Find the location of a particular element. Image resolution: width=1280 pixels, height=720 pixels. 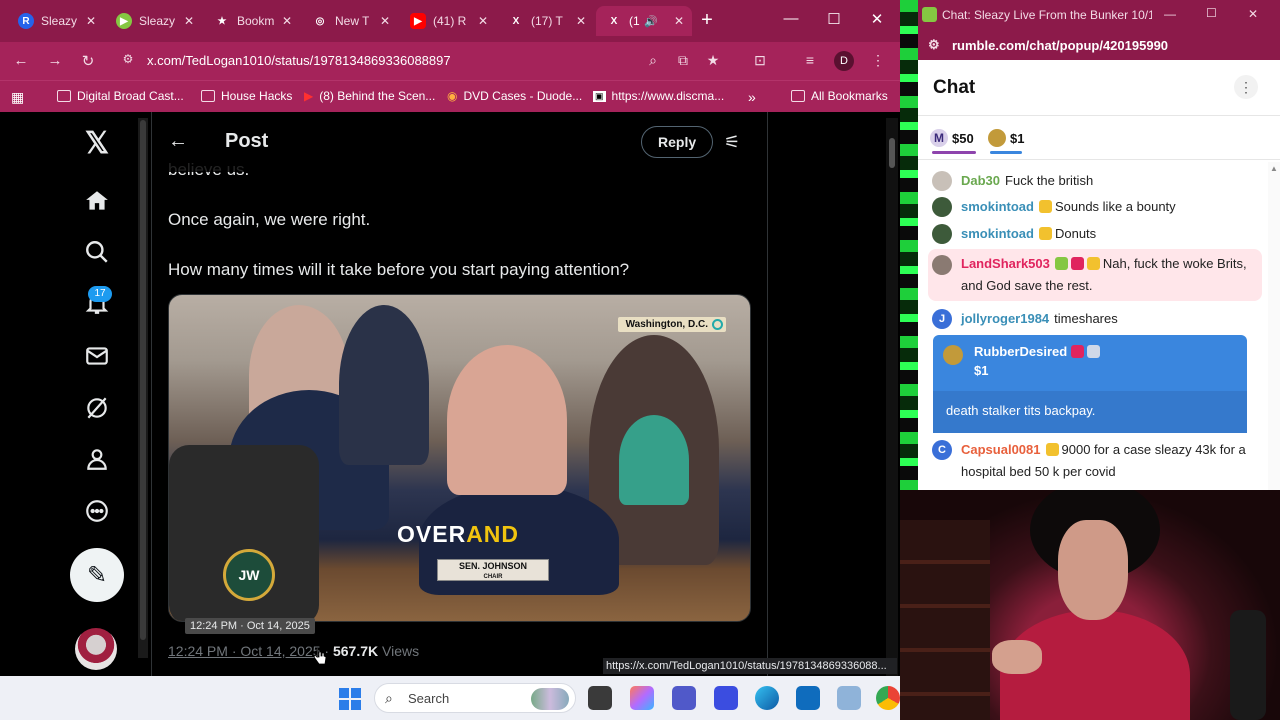

scroll-up-icon: ▲ is located at coordinates (1274, 168).